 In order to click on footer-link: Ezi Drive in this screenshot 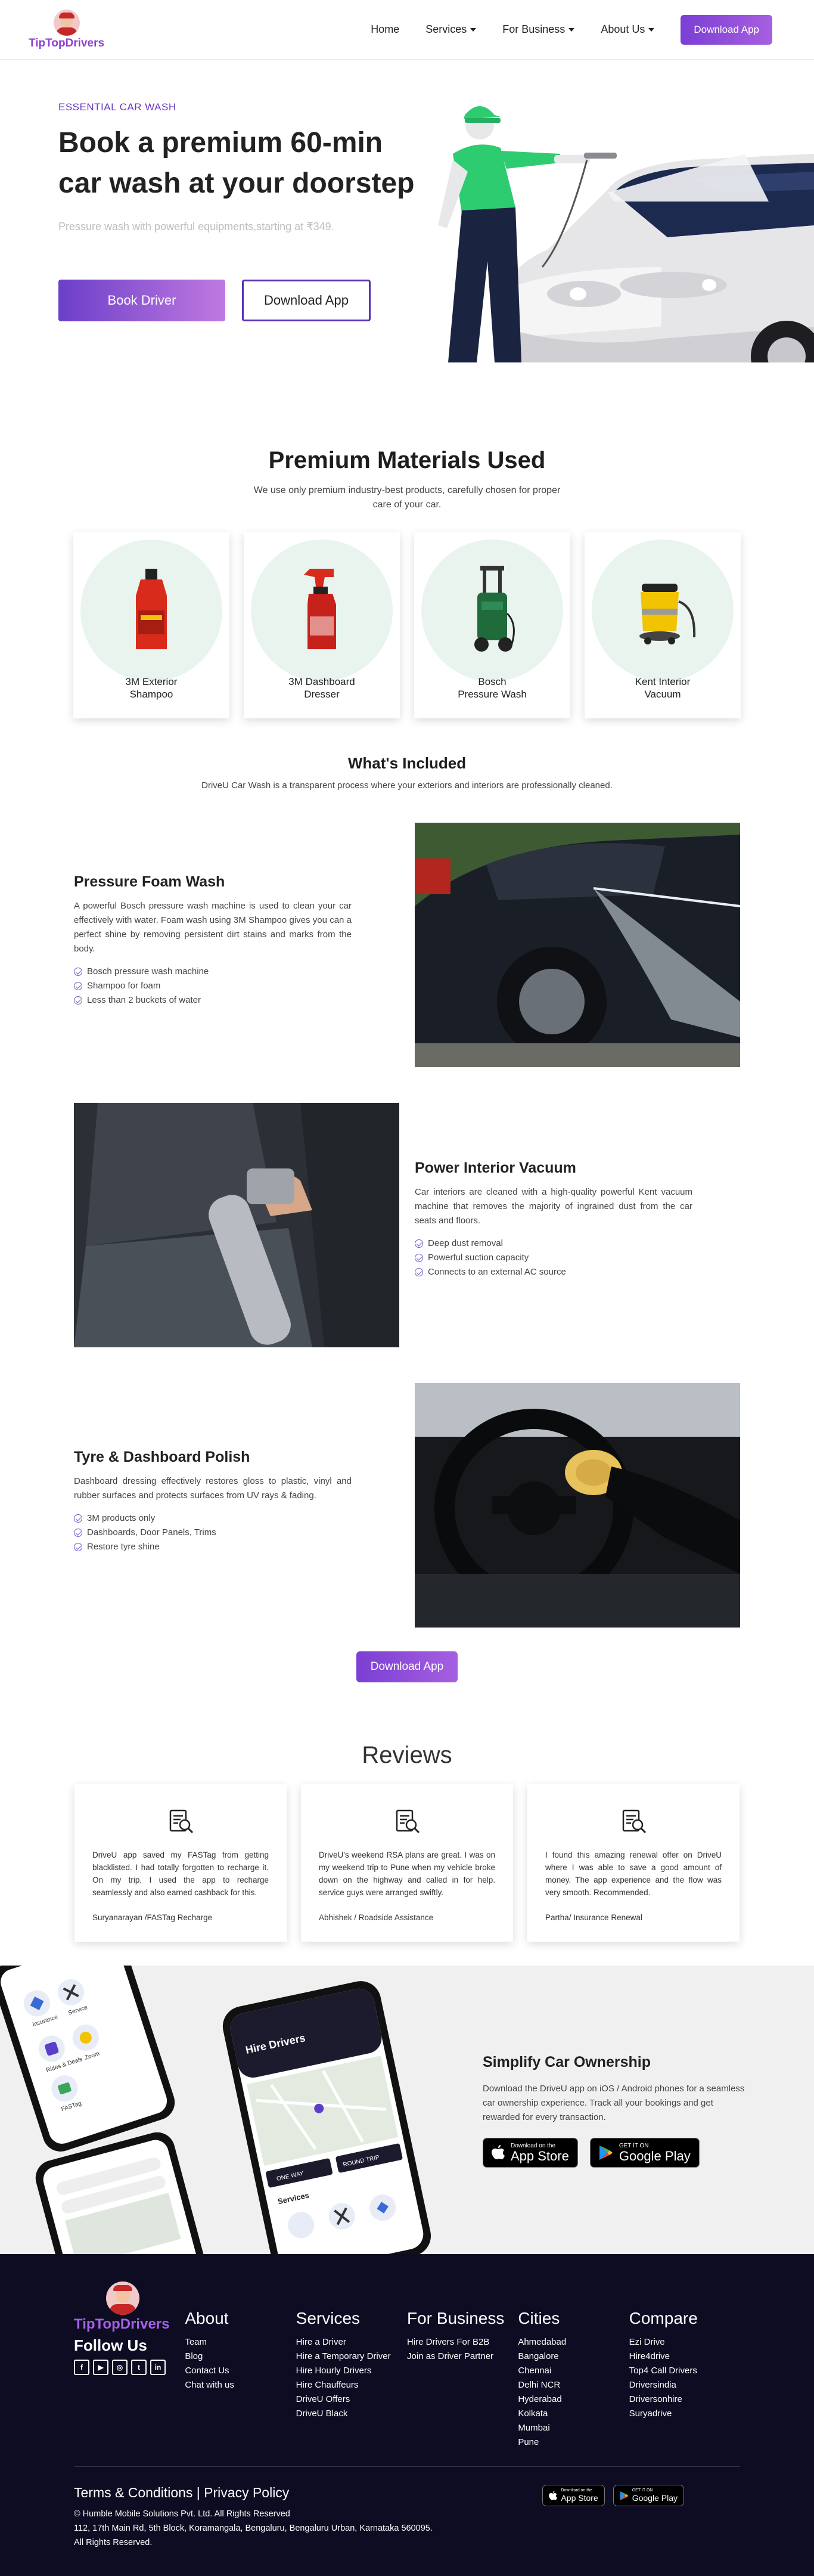, I will do `click(647, 2342)`.